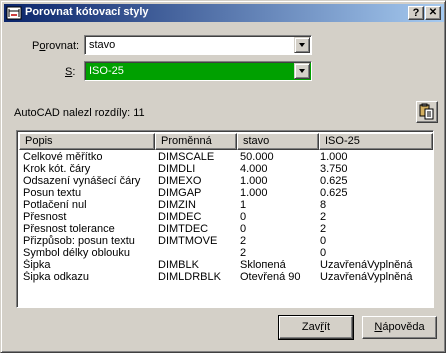  I want to click on cell-variable: DIMSCALE, so click(186, 157).